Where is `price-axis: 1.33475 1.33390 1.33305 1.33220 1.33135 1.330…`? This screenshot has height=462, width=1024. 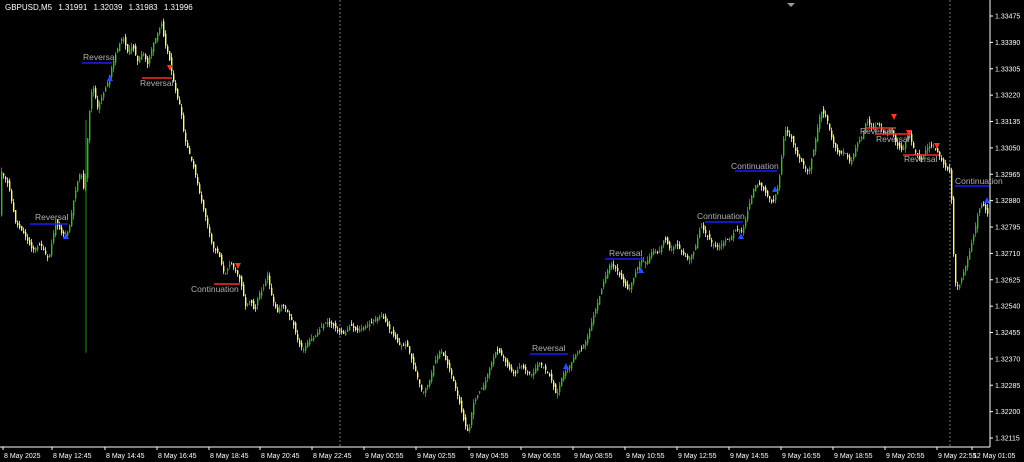
price-axis: 1.33475 1.33390 1.33305 1.33220 1.33135 1.330… is located at coordinates (1004, 223).